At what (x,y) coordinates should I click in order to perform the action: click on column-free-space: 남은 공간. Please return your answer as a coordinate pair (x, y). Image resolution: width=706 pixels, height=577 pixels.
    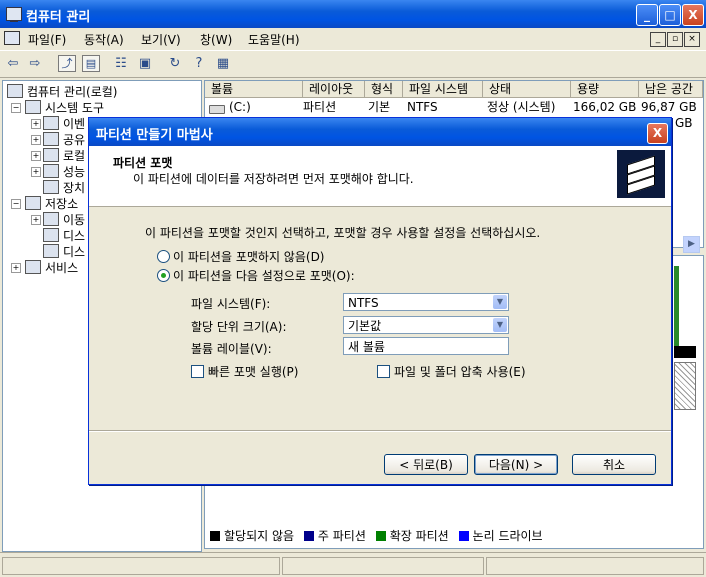
    Looking at the image, I should click on (671, 89).